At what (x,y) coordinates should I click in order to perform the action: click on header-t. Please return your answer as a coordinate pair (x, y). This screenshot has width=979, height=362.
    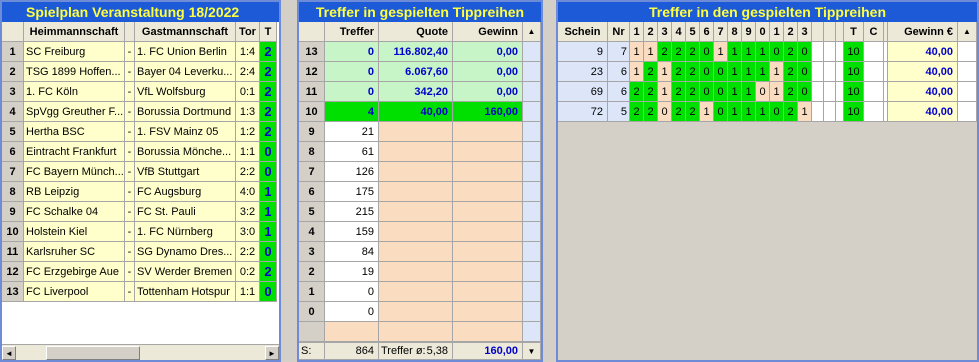
    Looking at the image, I should click on (840, 32).